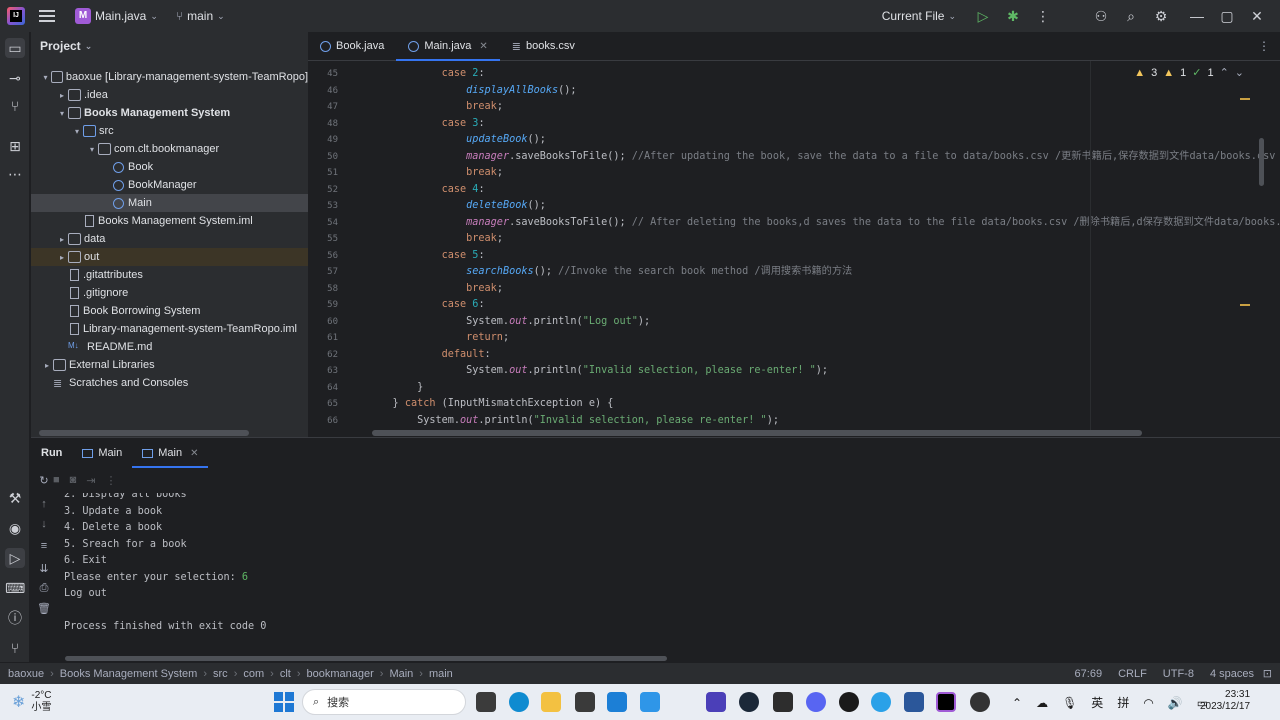  Describe the element at coordinates (169, 185) in the screenshot. I see `project-tree-item: BookManager` at that location.